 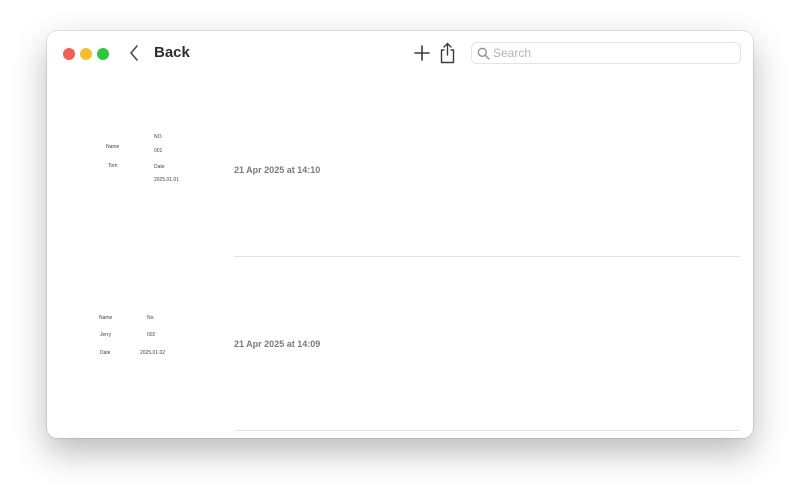 What do you see at coordinates (151, 335) in the screenshot?
I see `thumbnail-no-value: 002` at bounding box center [151, 335].